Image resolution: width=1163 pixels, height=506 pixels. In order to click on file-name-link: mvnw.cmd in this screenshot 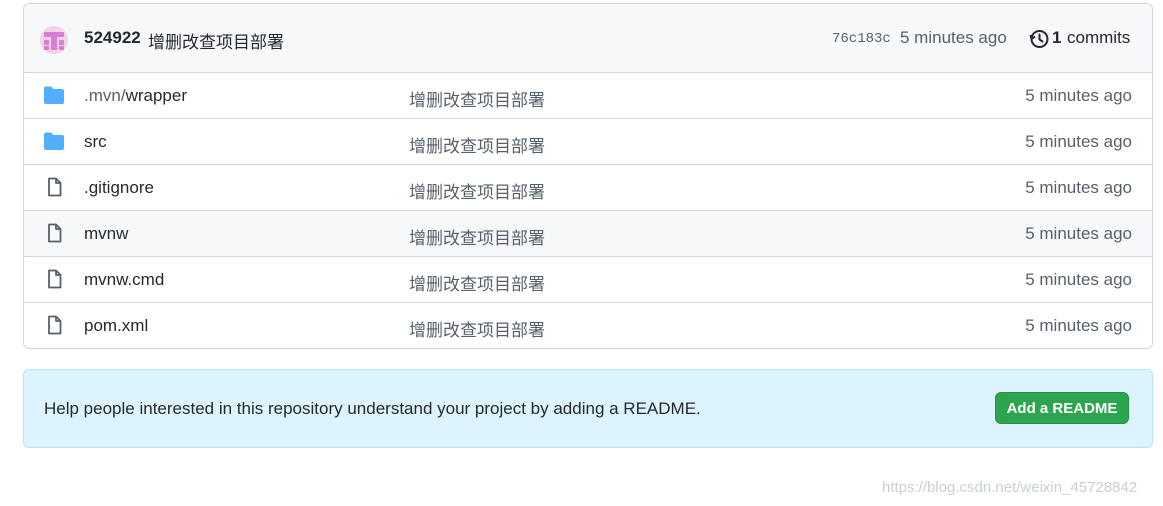, I will do `click(124, 280)`.